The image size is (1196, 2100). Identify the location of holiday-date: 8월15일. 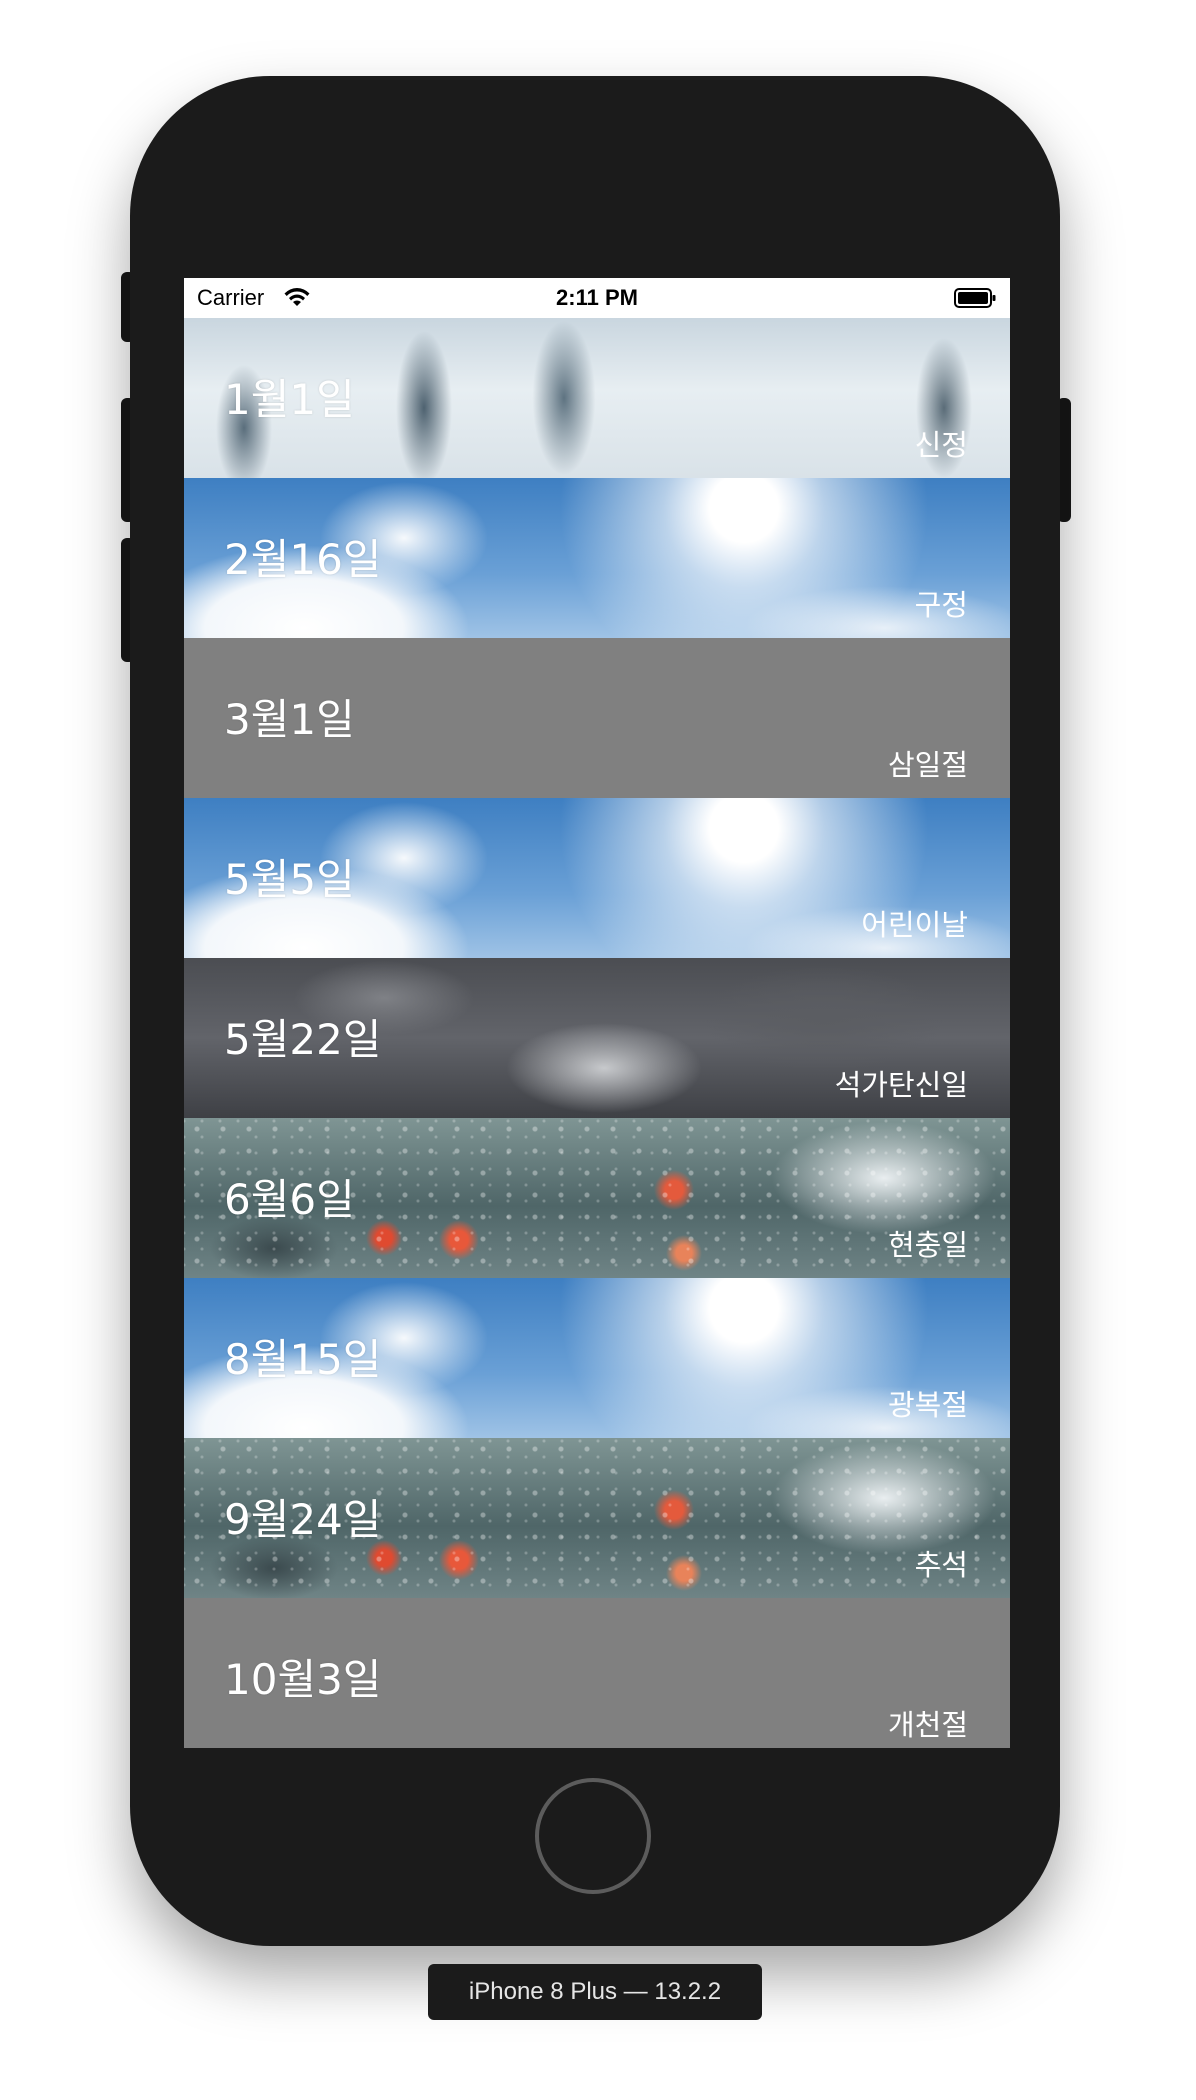
(303, 1359).